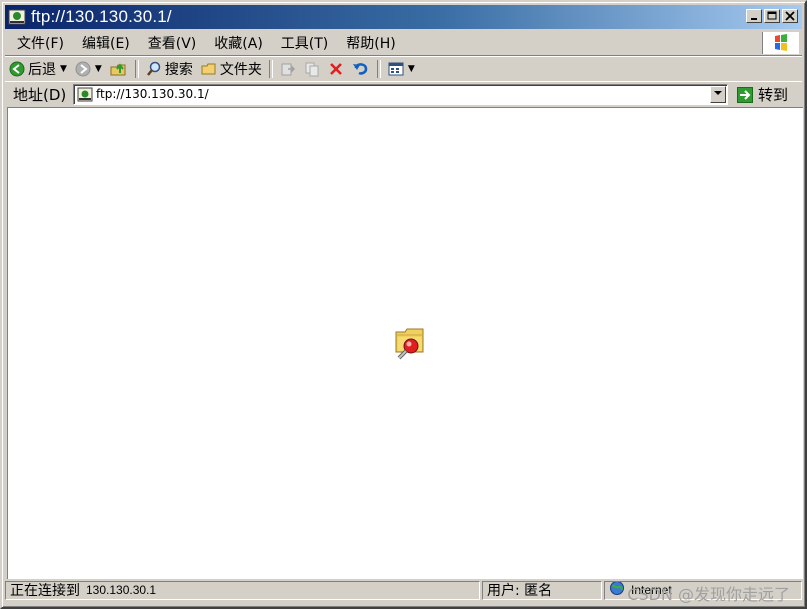 The height and width of the screenshot is (609, 807). I want to click on windows-logo-icon, so click(780, 43).